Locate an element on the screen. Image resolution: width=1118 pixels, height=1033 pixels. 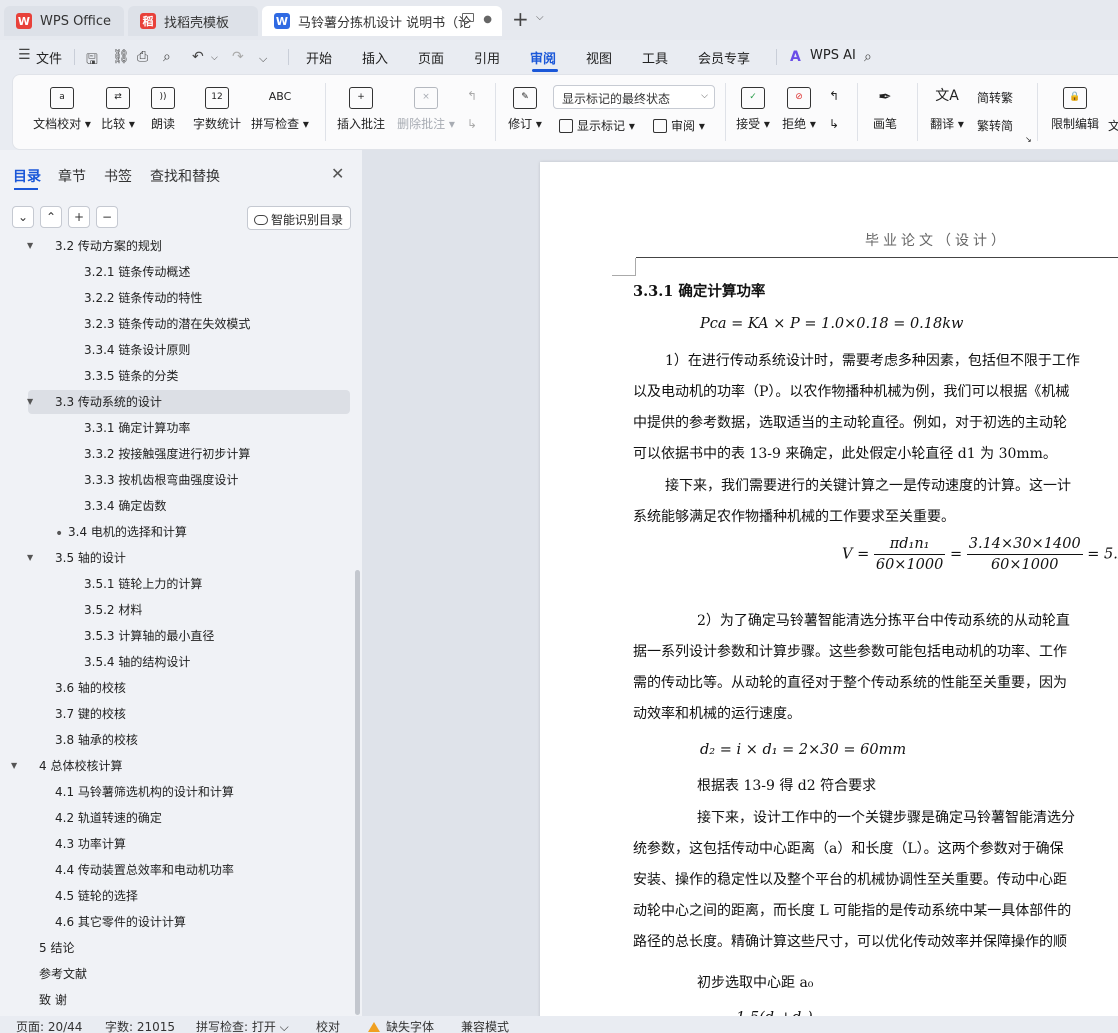
menu-start: 开始 is located at coordinates (319, 57).